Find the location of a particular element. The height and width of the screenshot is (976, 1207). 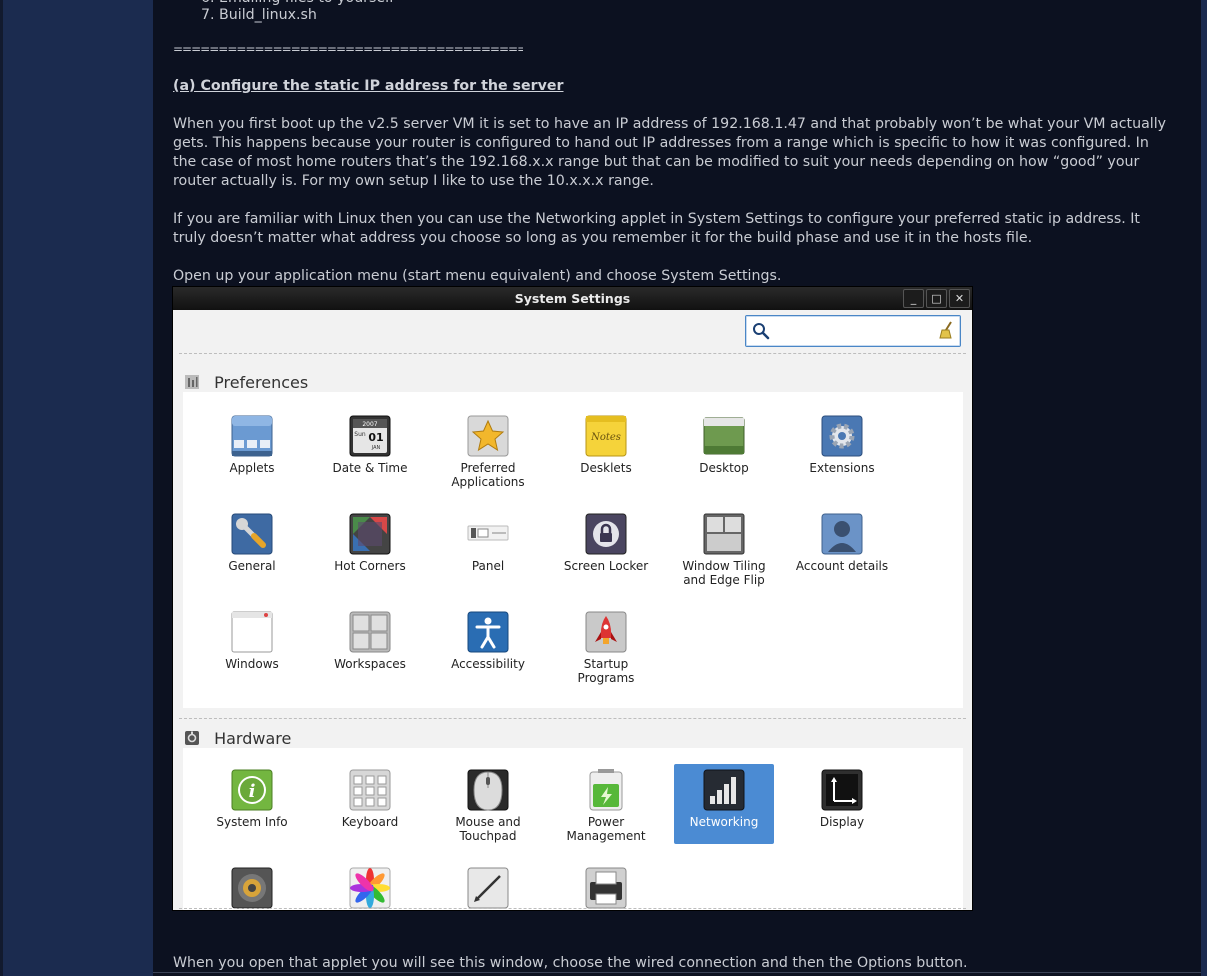

display-icon is located at coordinates (842, 790).